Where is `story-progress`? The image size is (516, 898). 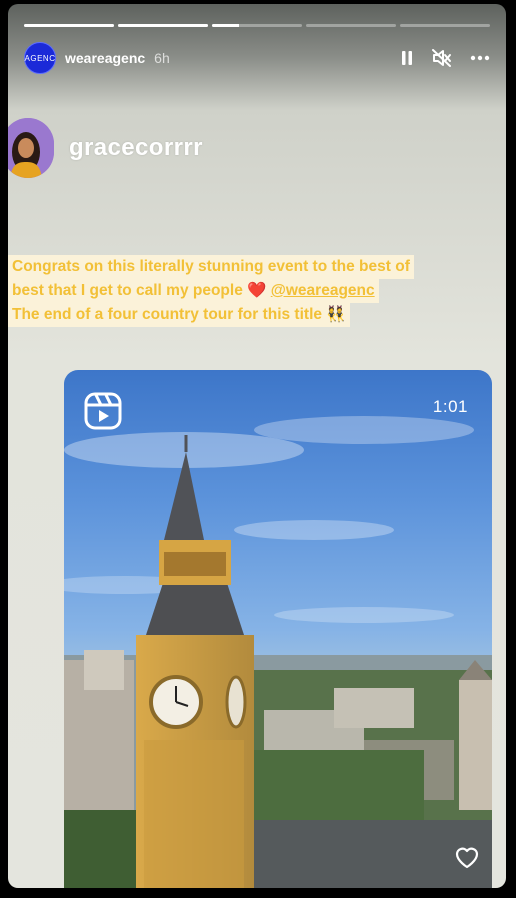
story-progress is located at coordinates (257, 25).